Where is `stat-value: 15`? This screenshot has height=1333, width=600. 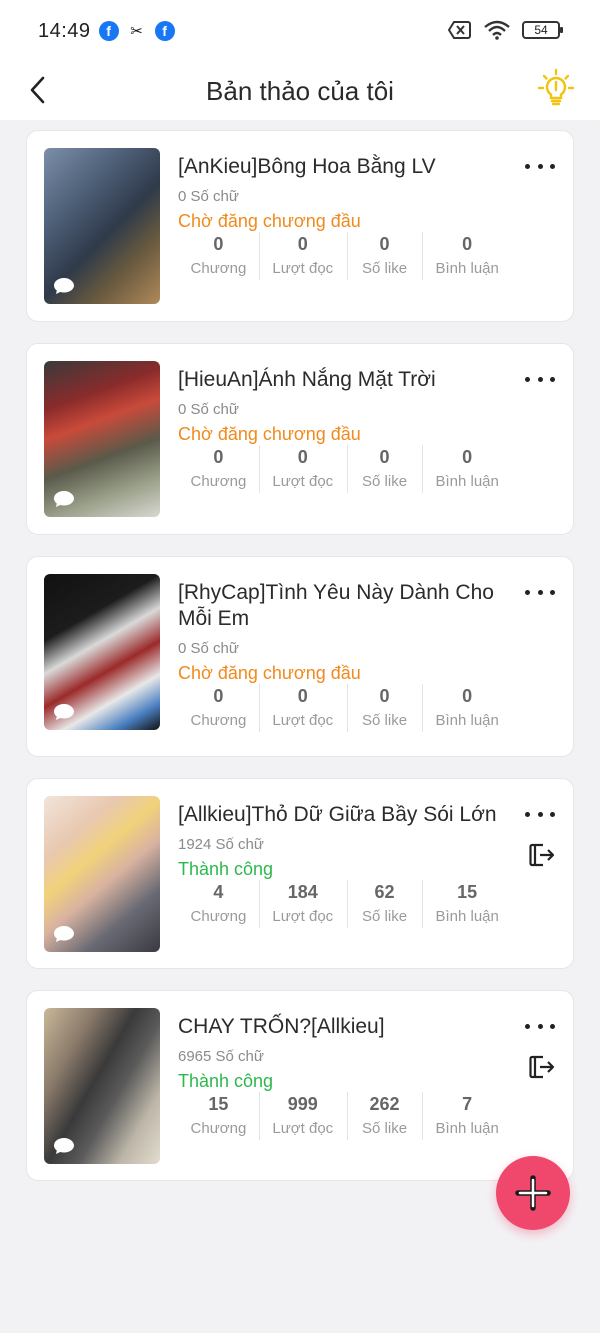 stat-value: 15 is located at coordinates (467, 892).